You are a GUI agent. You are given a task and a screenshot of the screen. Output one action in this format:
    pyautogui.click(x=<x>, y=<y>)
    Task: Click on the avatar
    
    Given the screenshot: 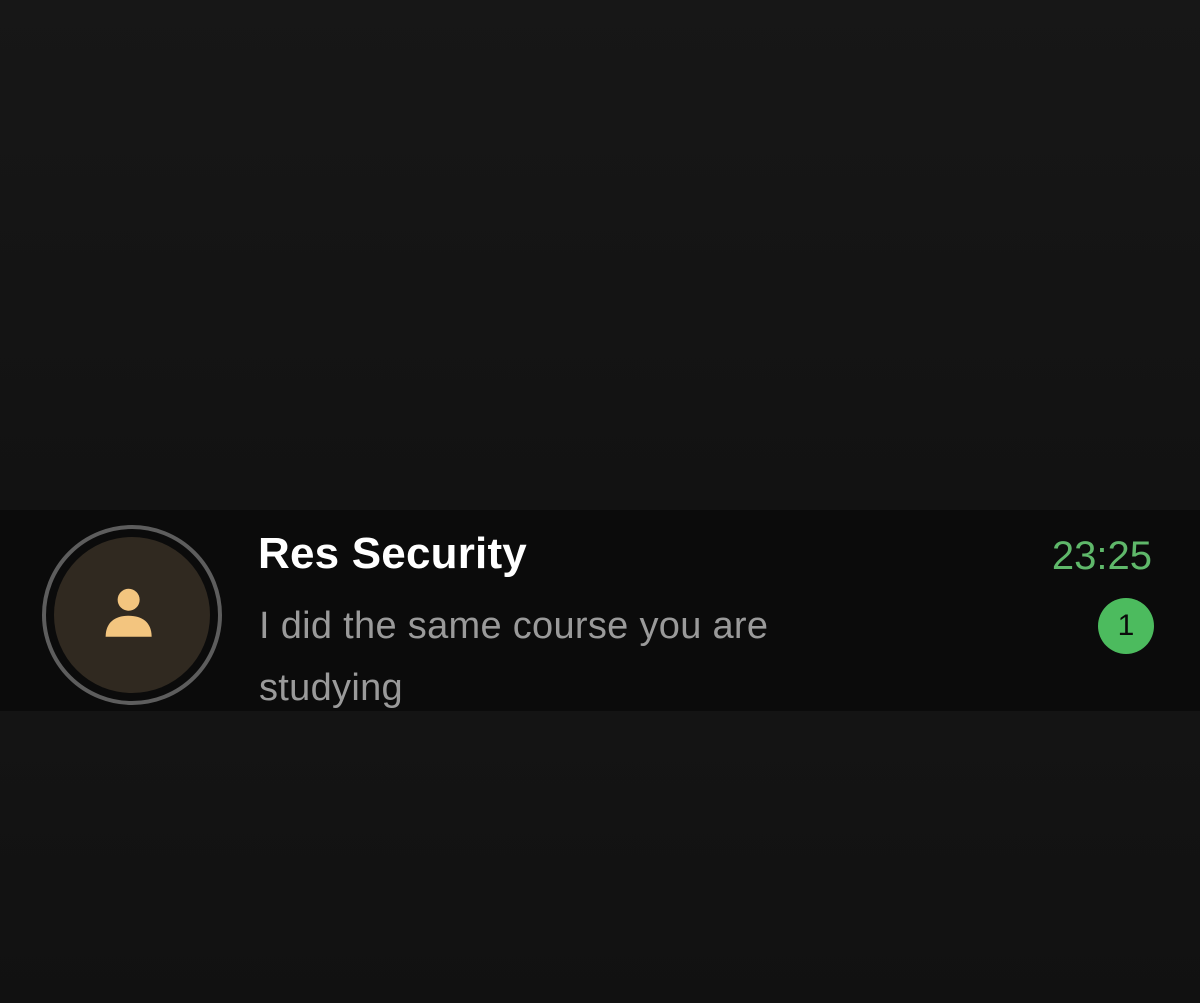 What is the action you would take?
    pyautogui.click(x=132, y=615)
    